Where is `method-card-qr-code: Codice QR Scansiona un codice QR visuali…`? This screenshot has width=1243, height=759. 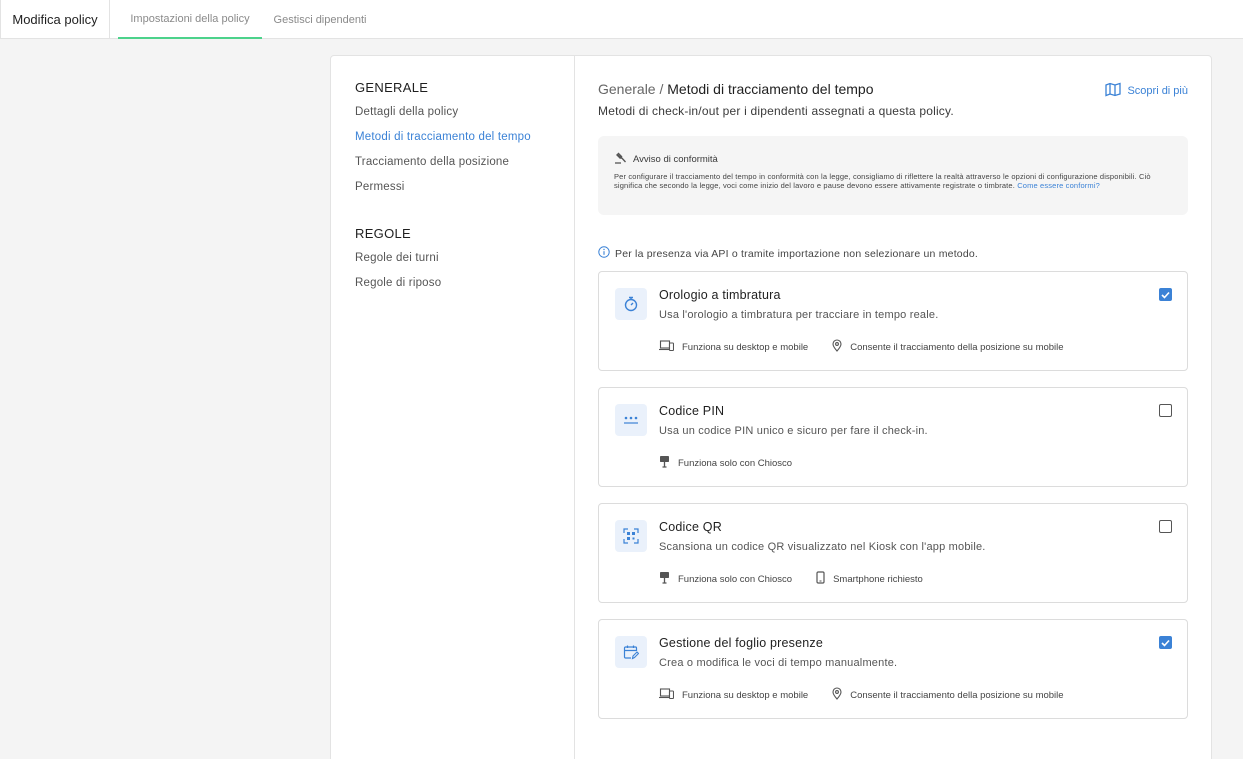
method-card-qr-code: Codice QR Scansiona un codice QR visuali… is located at coordinates (893, 553).